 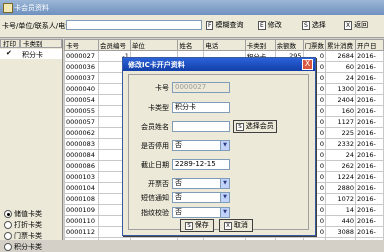 I want to click on table-cell: 1224, so click(x=341, y=177).